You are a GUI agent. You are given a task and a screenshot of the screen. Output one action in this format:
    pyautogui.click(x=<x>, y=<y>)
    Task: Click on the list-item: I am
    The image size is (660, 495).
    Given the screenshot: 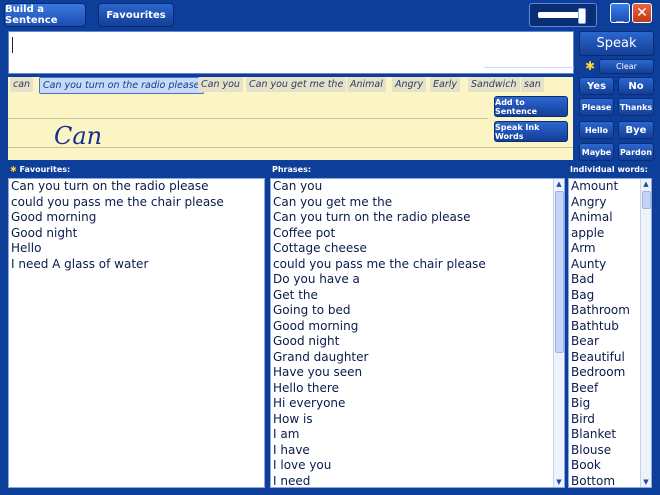 What is the action you would take?
    pyautogui.click(x=417, y=435)
    